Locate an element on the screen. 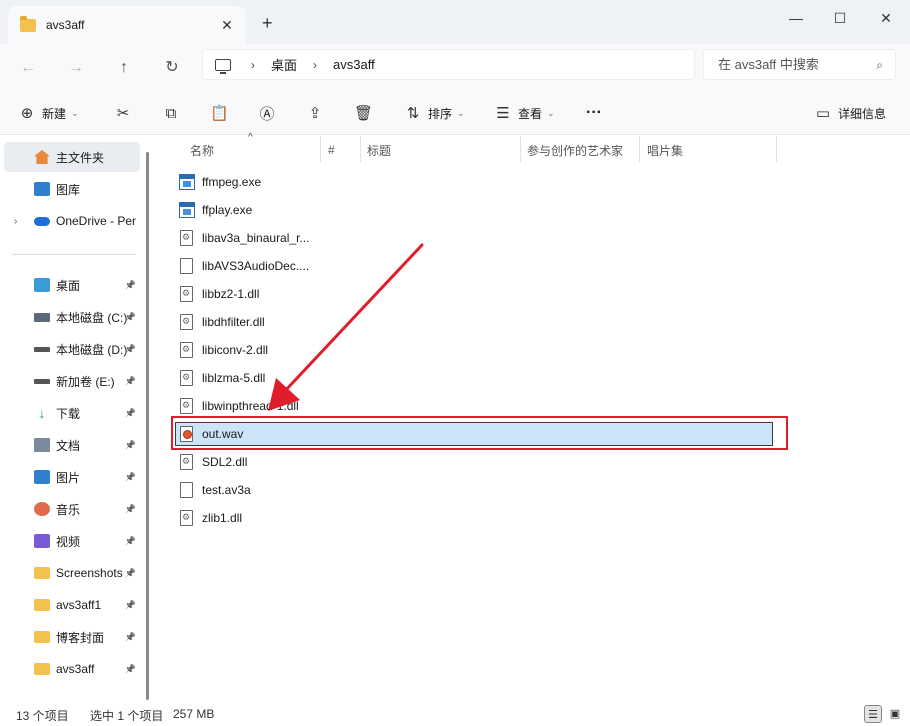 This screenshot has width=910, height=726. video-icon is located at coordinates (42, 541).